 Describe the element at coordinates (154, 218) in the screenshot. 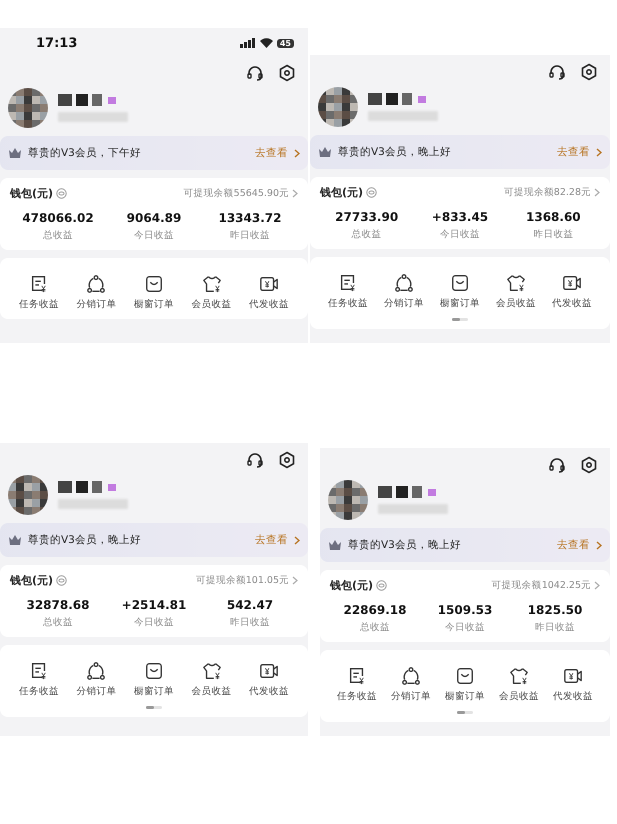

I see `stat-value: 9064.89` at that location.